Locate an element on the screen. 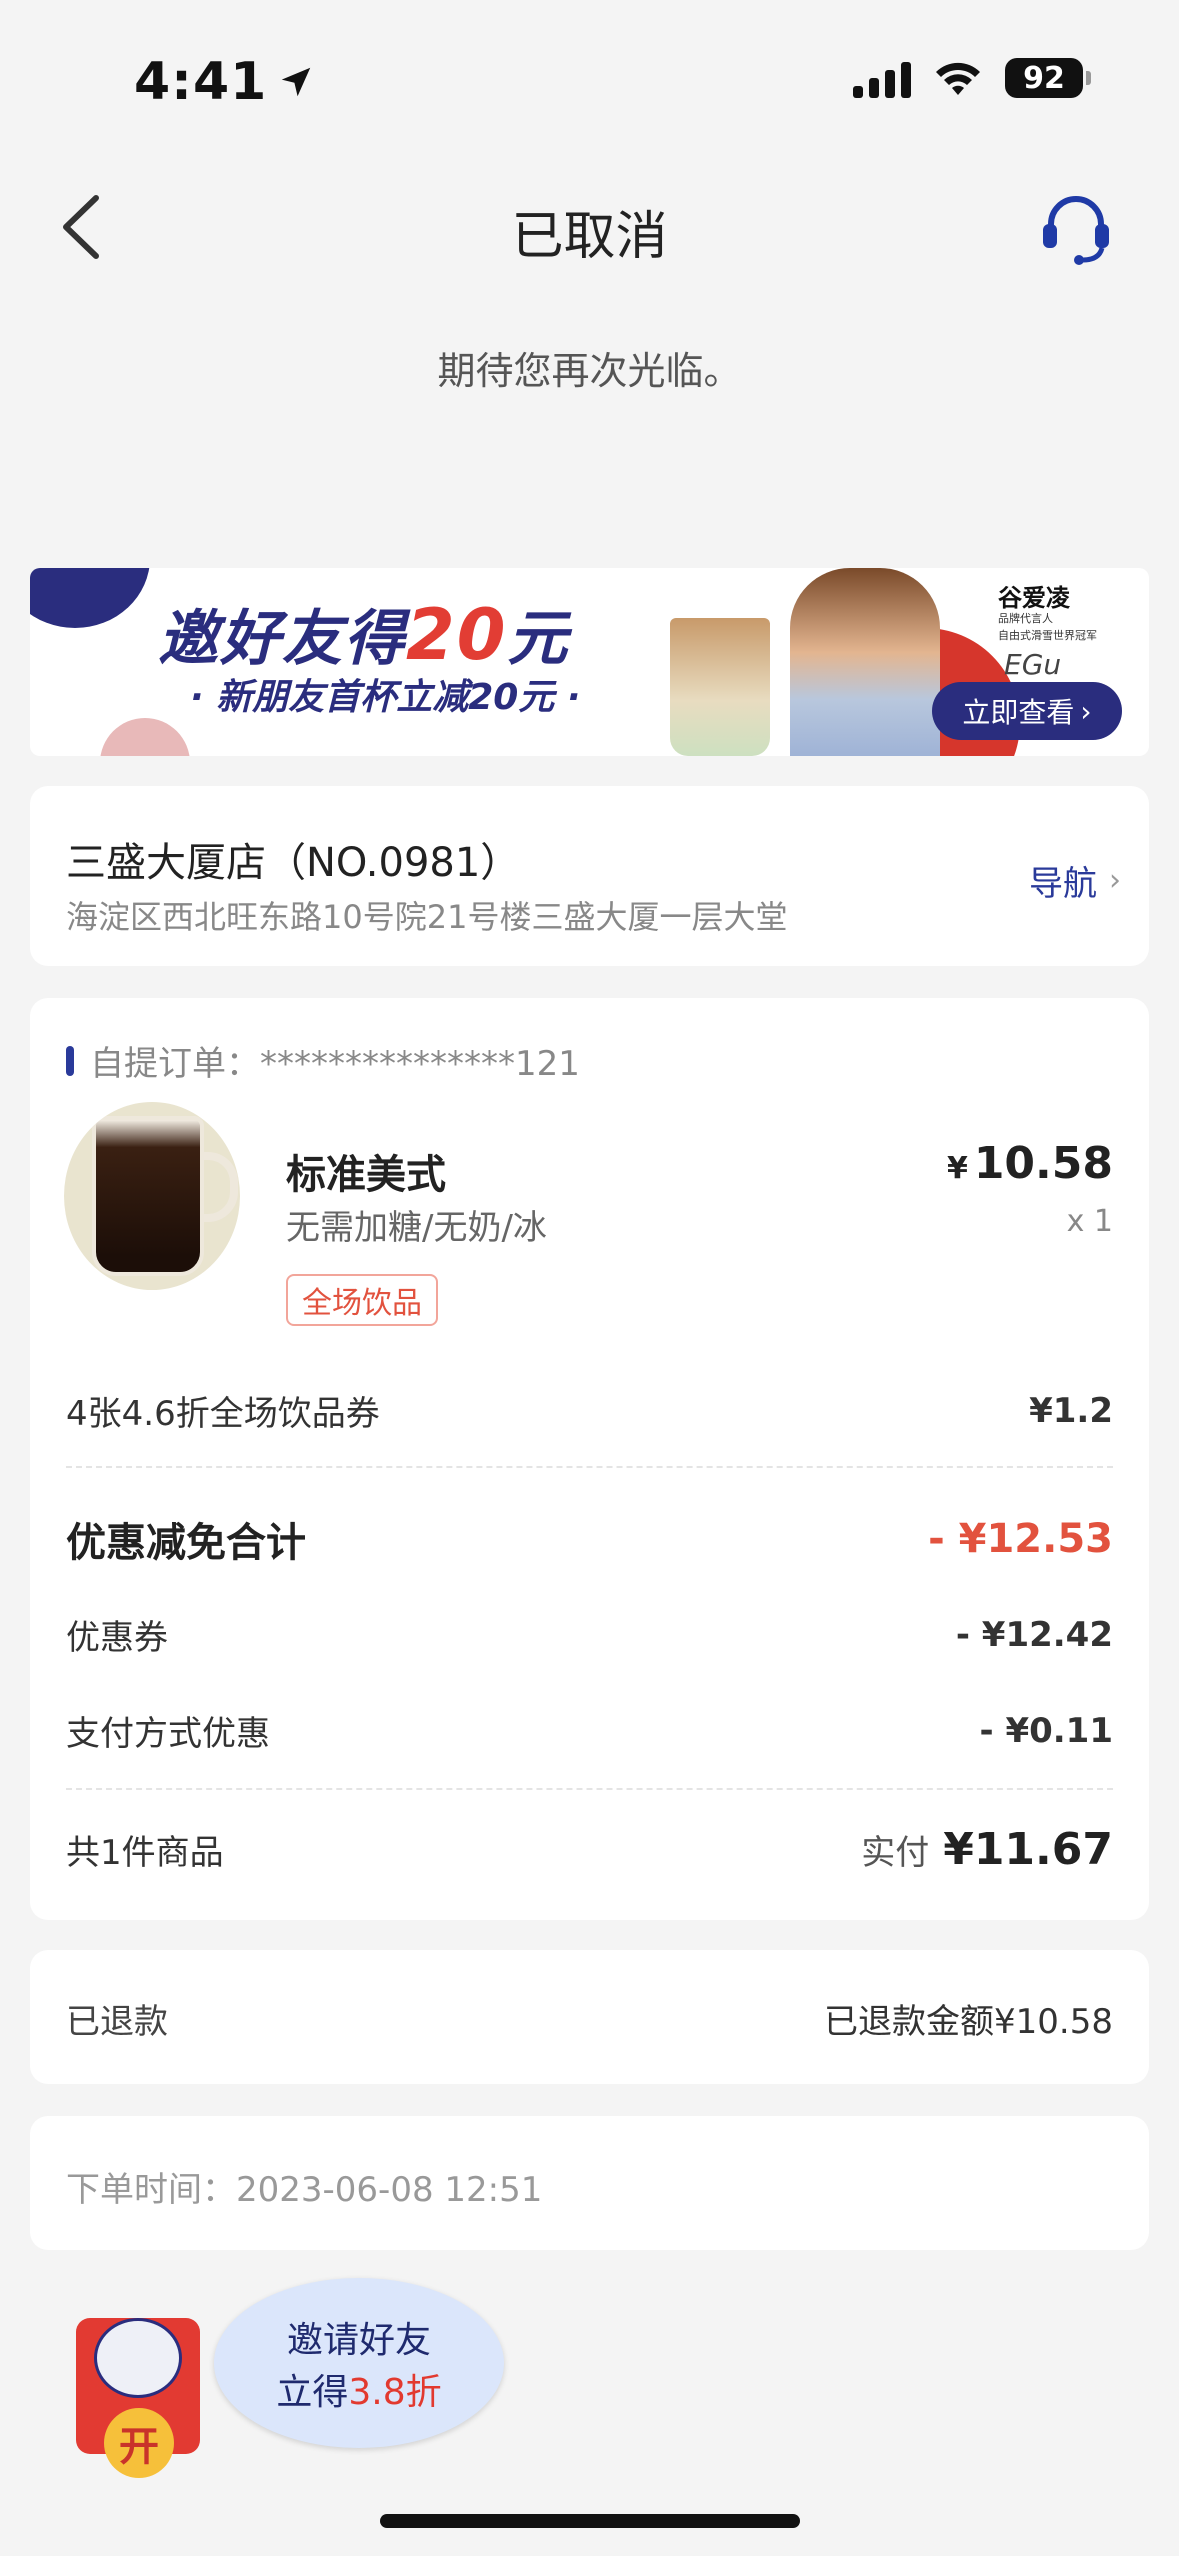  open-coin: 开 is located at coordinates (139, 2443).